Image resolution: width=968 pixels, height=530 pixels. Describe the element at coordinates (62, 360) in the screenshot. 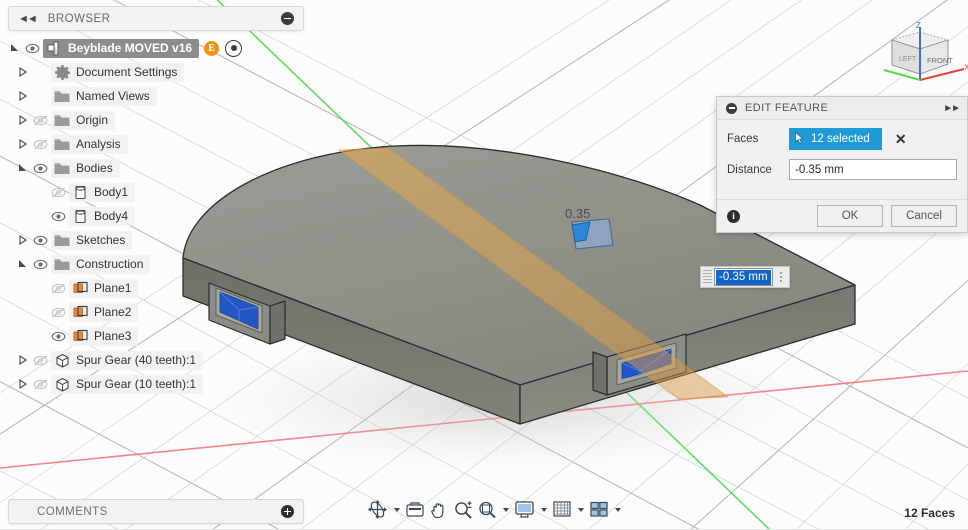

I see `component-cube-icon` at that location.